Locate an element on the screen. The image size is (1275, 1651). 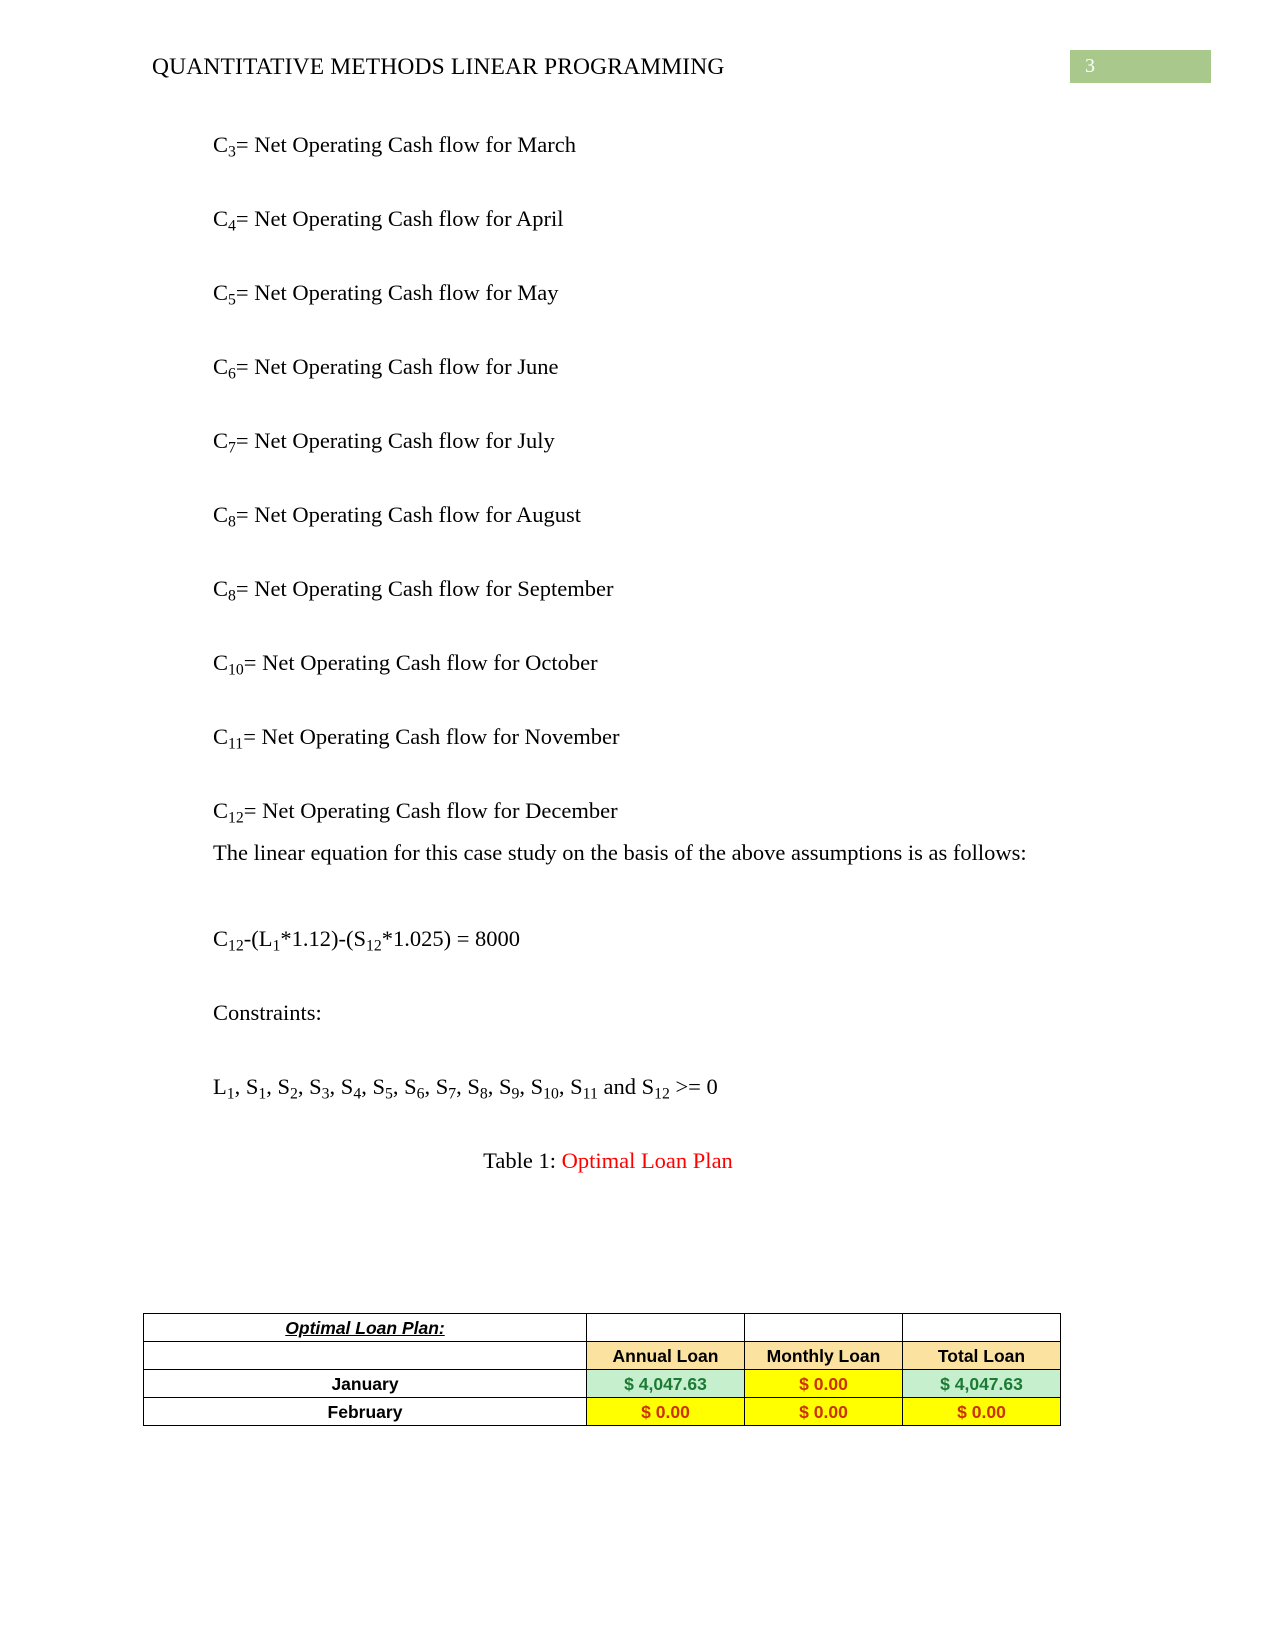
definition-text: = Net Operating Cash flow for April is located at coordinates (399, 218).